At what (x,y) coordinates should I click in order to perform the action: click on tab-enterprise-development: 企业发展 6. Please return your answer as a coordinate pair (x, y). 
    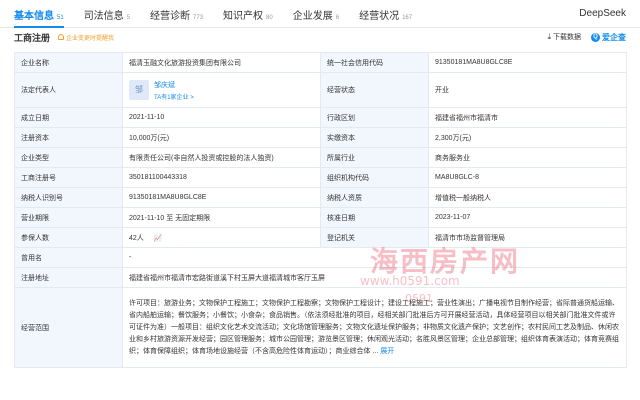
    Looking at the image, I should click on (316, 14).